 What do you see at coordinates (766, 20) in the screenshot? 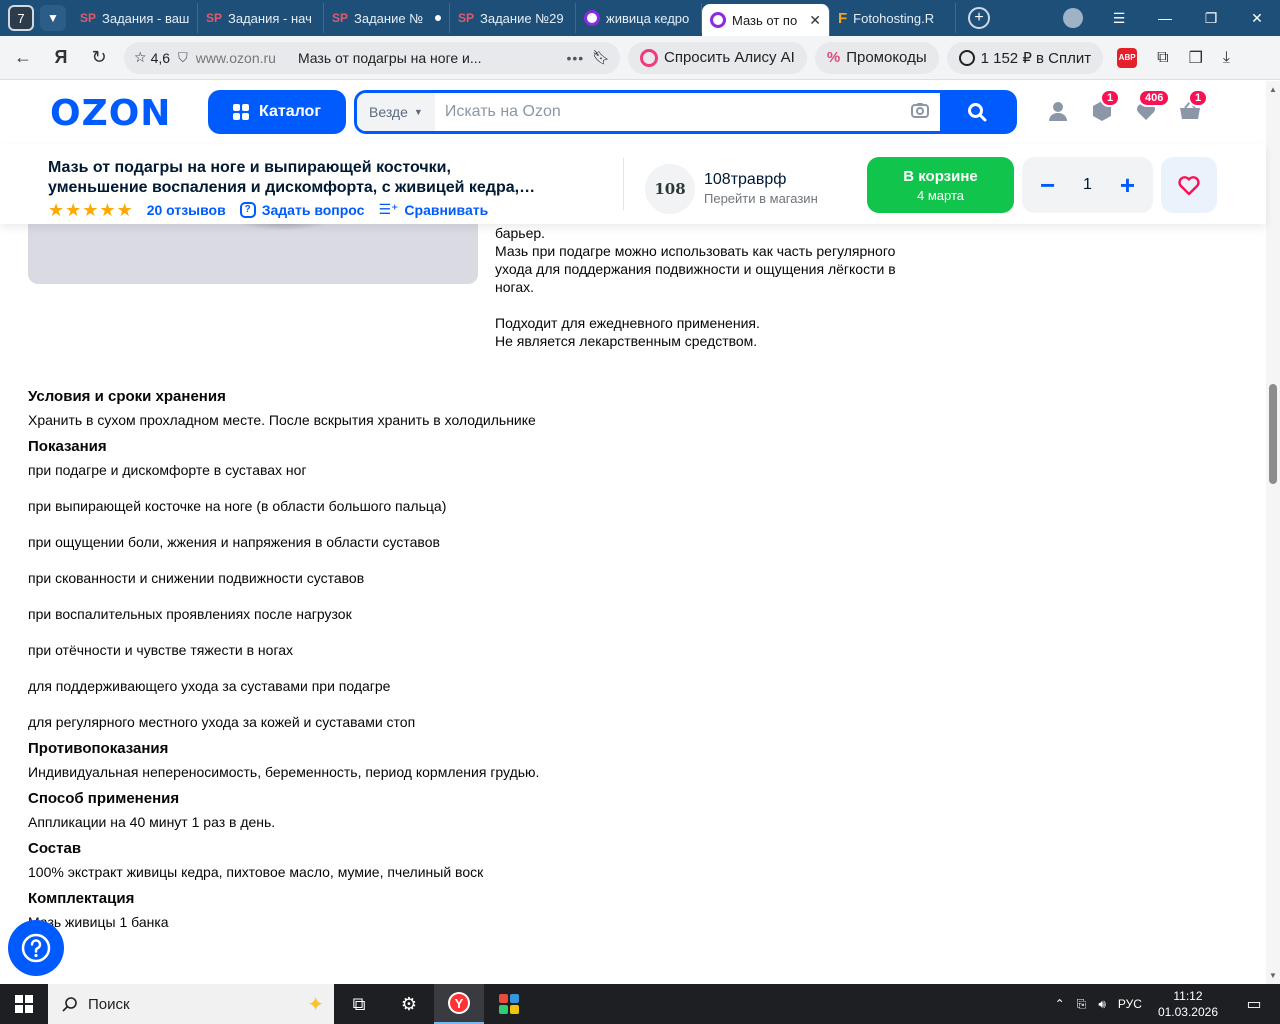
I see `browser-tab-active: Мазь от по ✕` at bounding box center [766, 20].